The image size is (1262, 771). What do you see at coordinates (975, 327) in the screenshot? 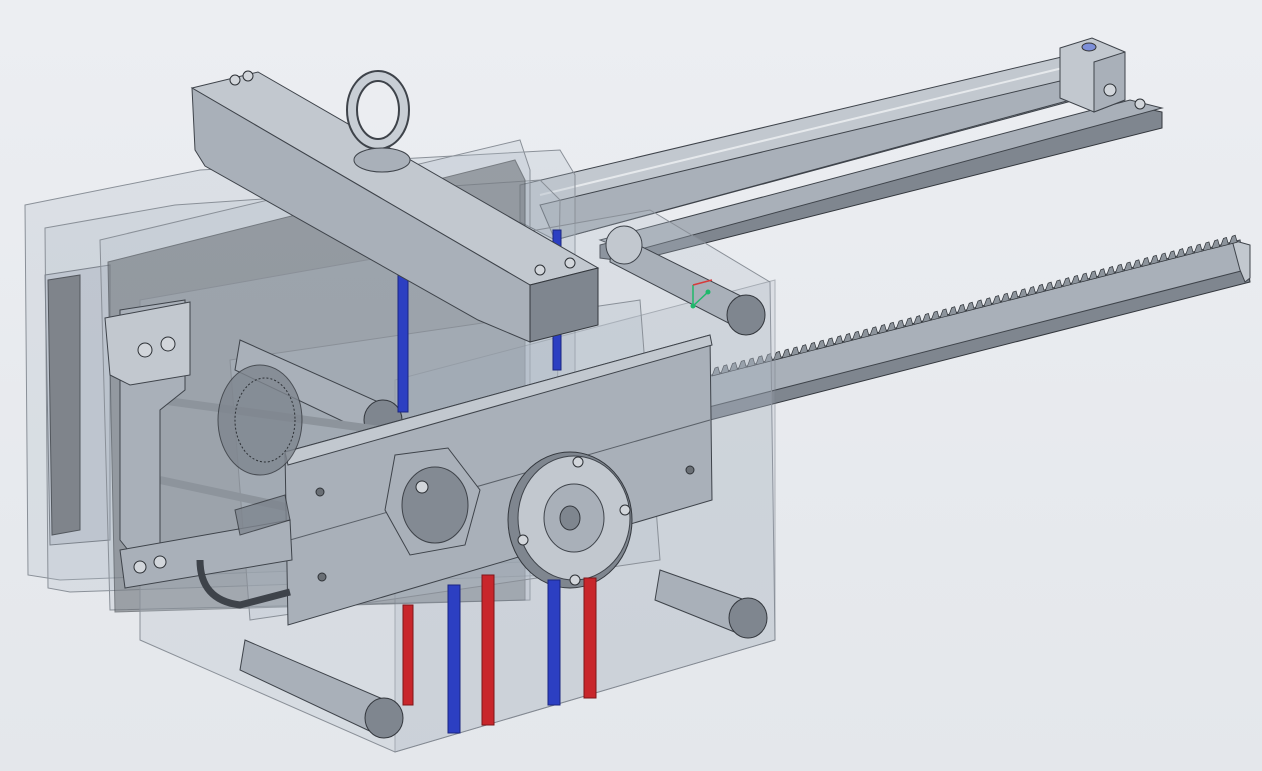
I see `gear-rack` at bounding box center [975, 327].